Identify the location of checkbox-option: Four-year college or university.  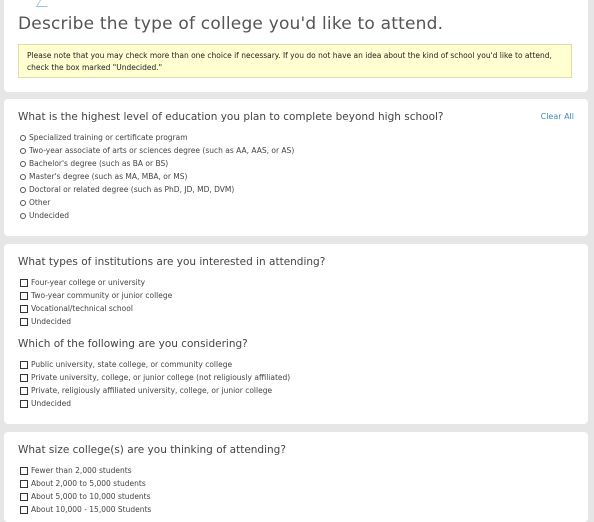
(96, 282).